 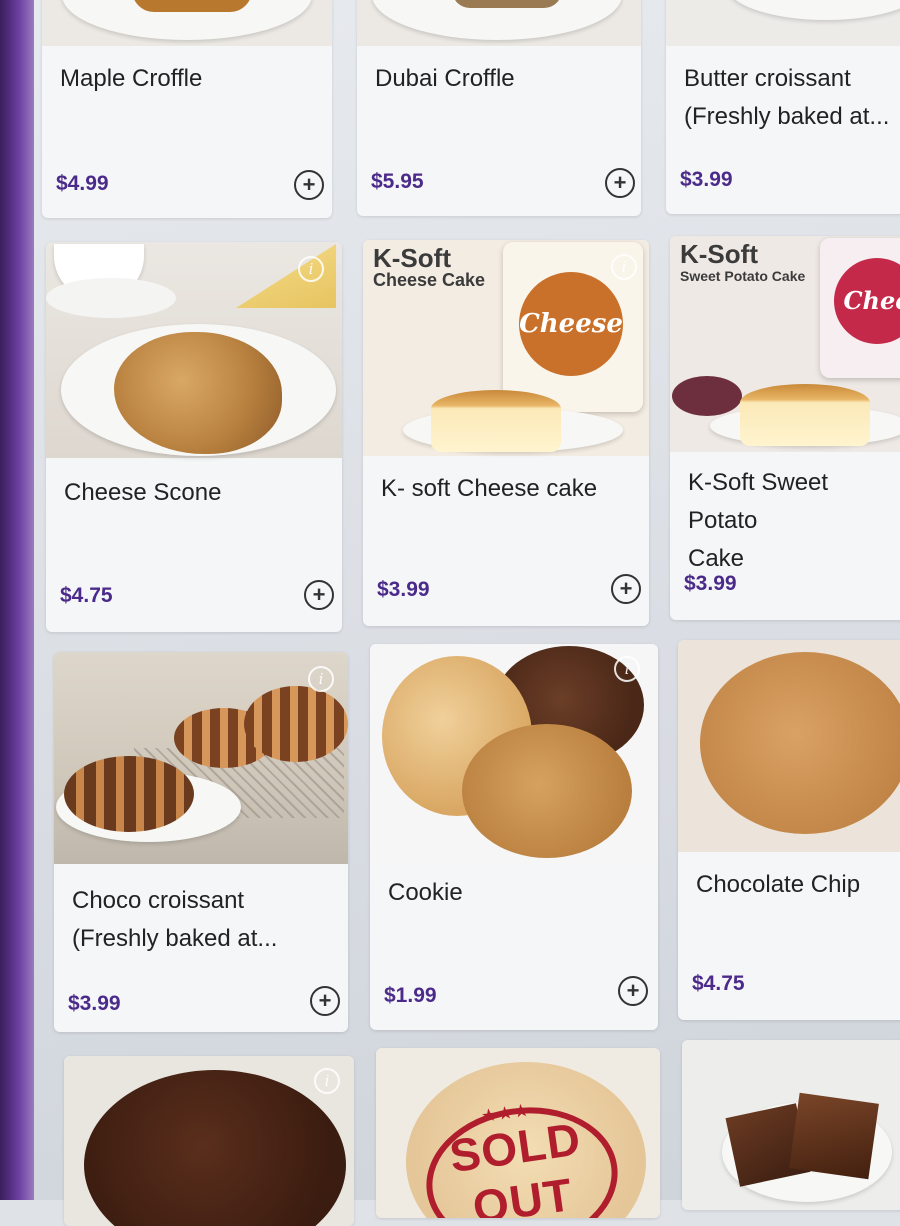 What do you see at coordinates (783, 23) in the screenshot?
I see `butter-croissant-image` at bounding box center [783, 23].